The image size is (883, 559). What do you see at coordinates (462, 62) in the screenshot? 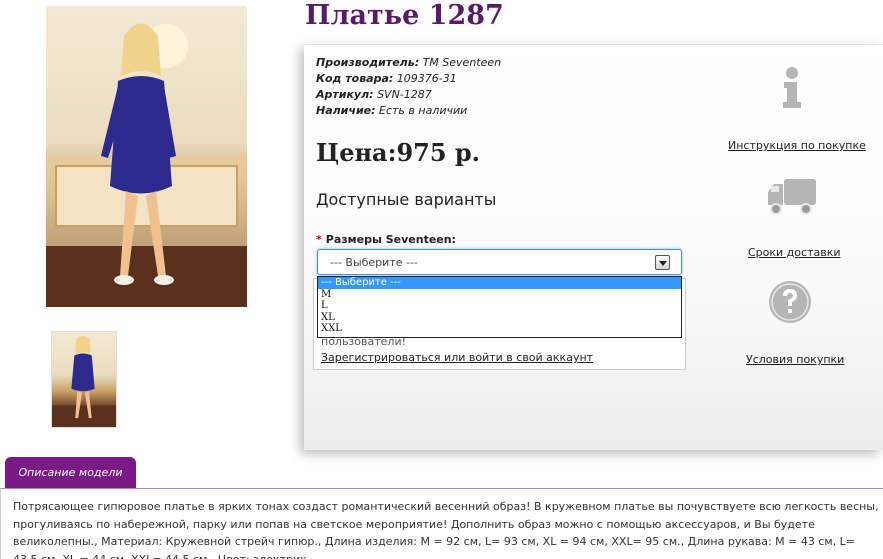
I see `manufacturer-value: TM Seventeen` at bounding box center [462, 62].